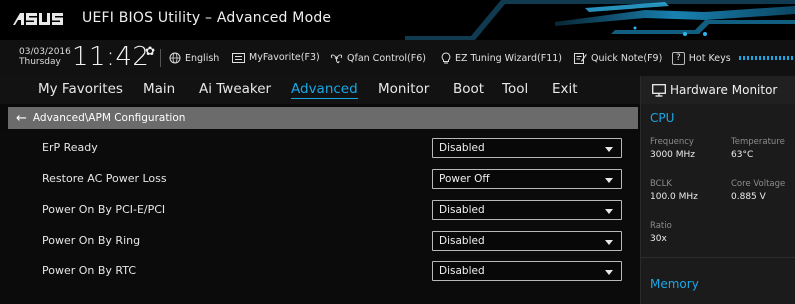 The height and width of the screenshot is (304, 795). I want to click on qfan-control-button: Qfan Control(F6), so click(378, 58).